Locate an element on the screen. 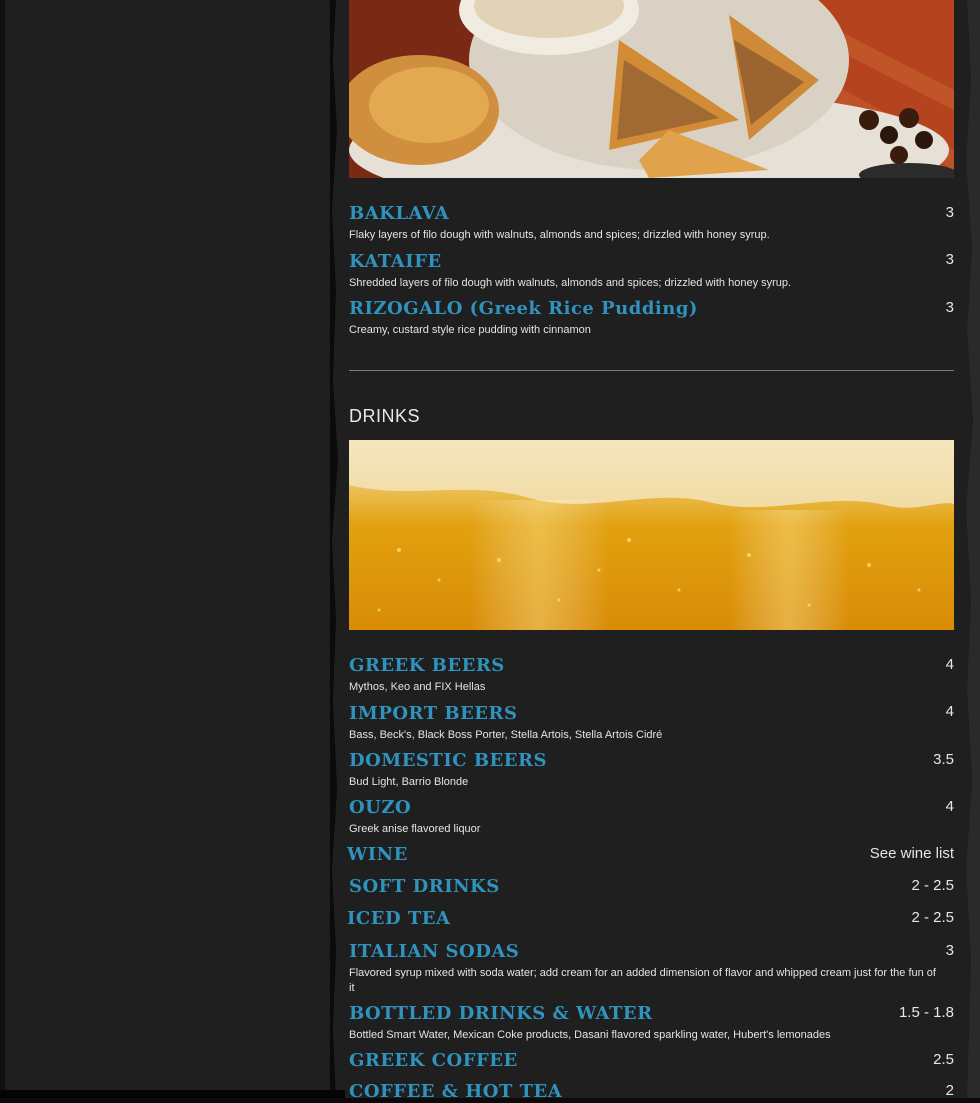 The width and height of the screenshot is (980, 1103). menu-item-rizogalo-price: 3 is located at coordinates (949, 307).